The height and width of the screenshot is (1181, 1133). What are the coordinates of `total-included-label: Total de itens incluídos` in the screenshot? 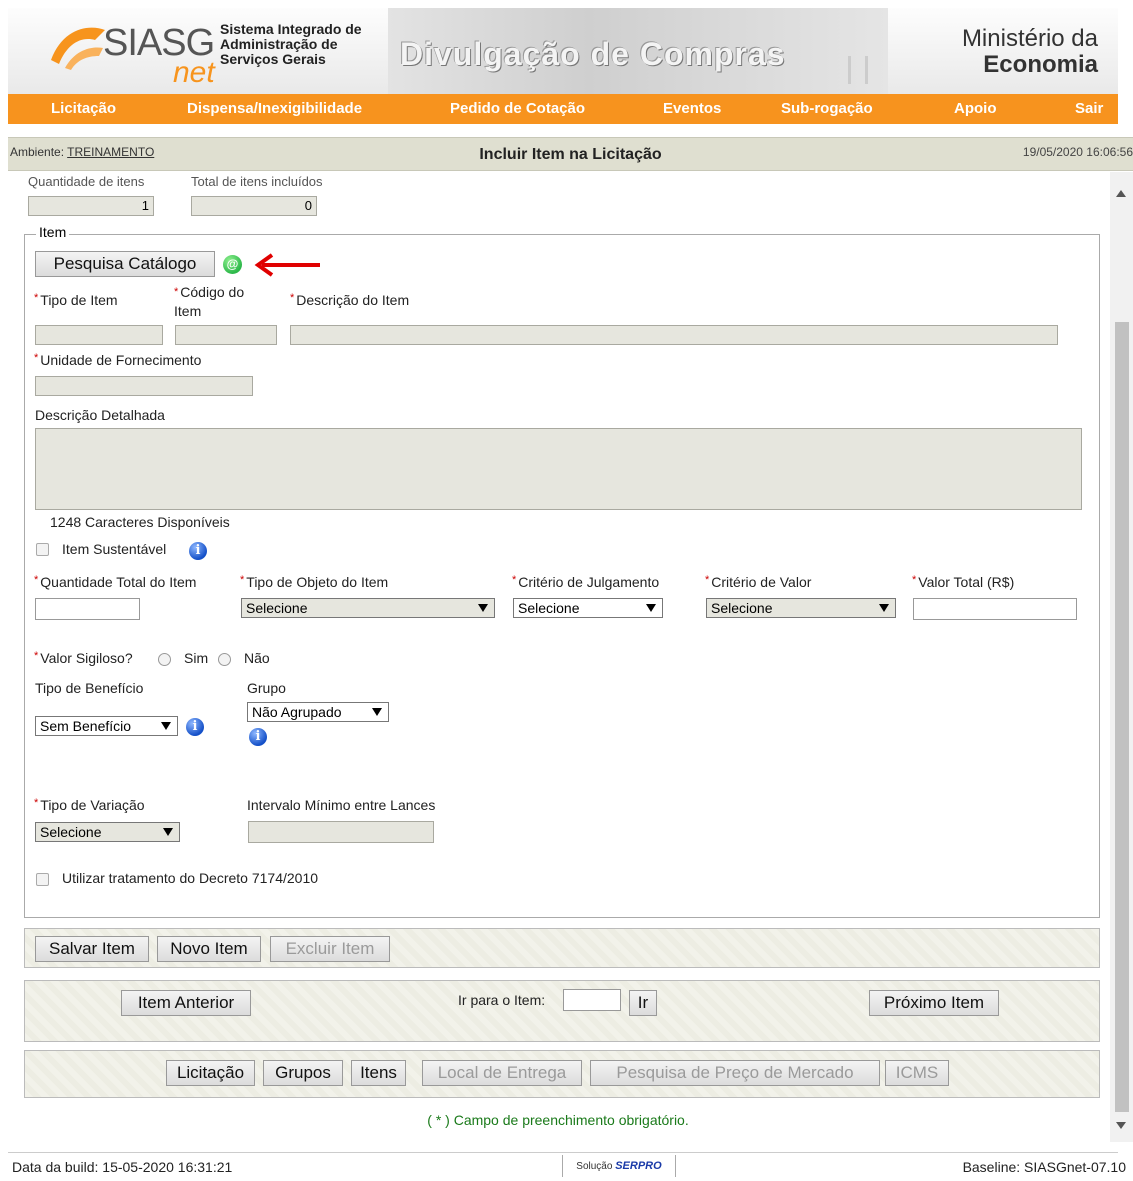 It's located at (257, 181).